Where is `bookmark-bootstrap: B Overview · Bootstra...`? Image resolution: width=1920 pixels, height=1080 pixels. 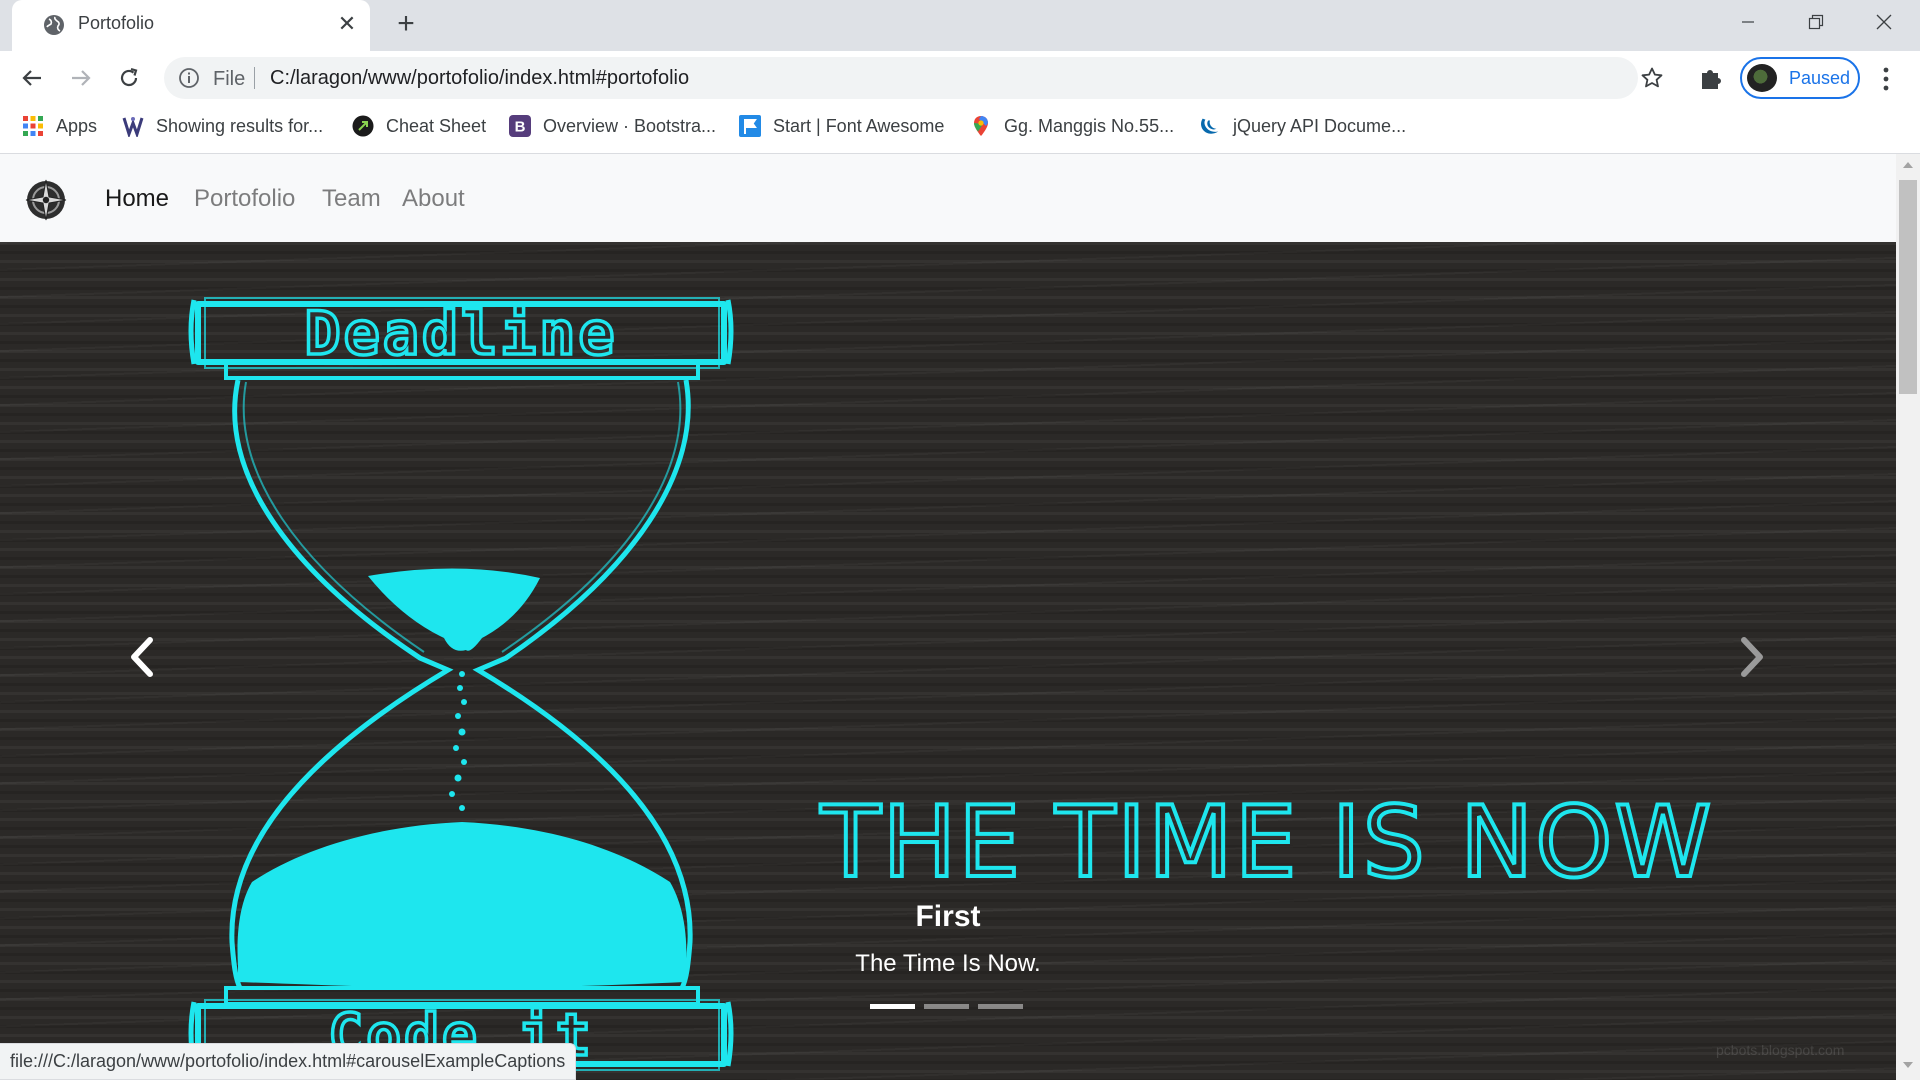
bookmark-bootstrap: B Overview · Bootstra... is located at coordinates (612, 126).